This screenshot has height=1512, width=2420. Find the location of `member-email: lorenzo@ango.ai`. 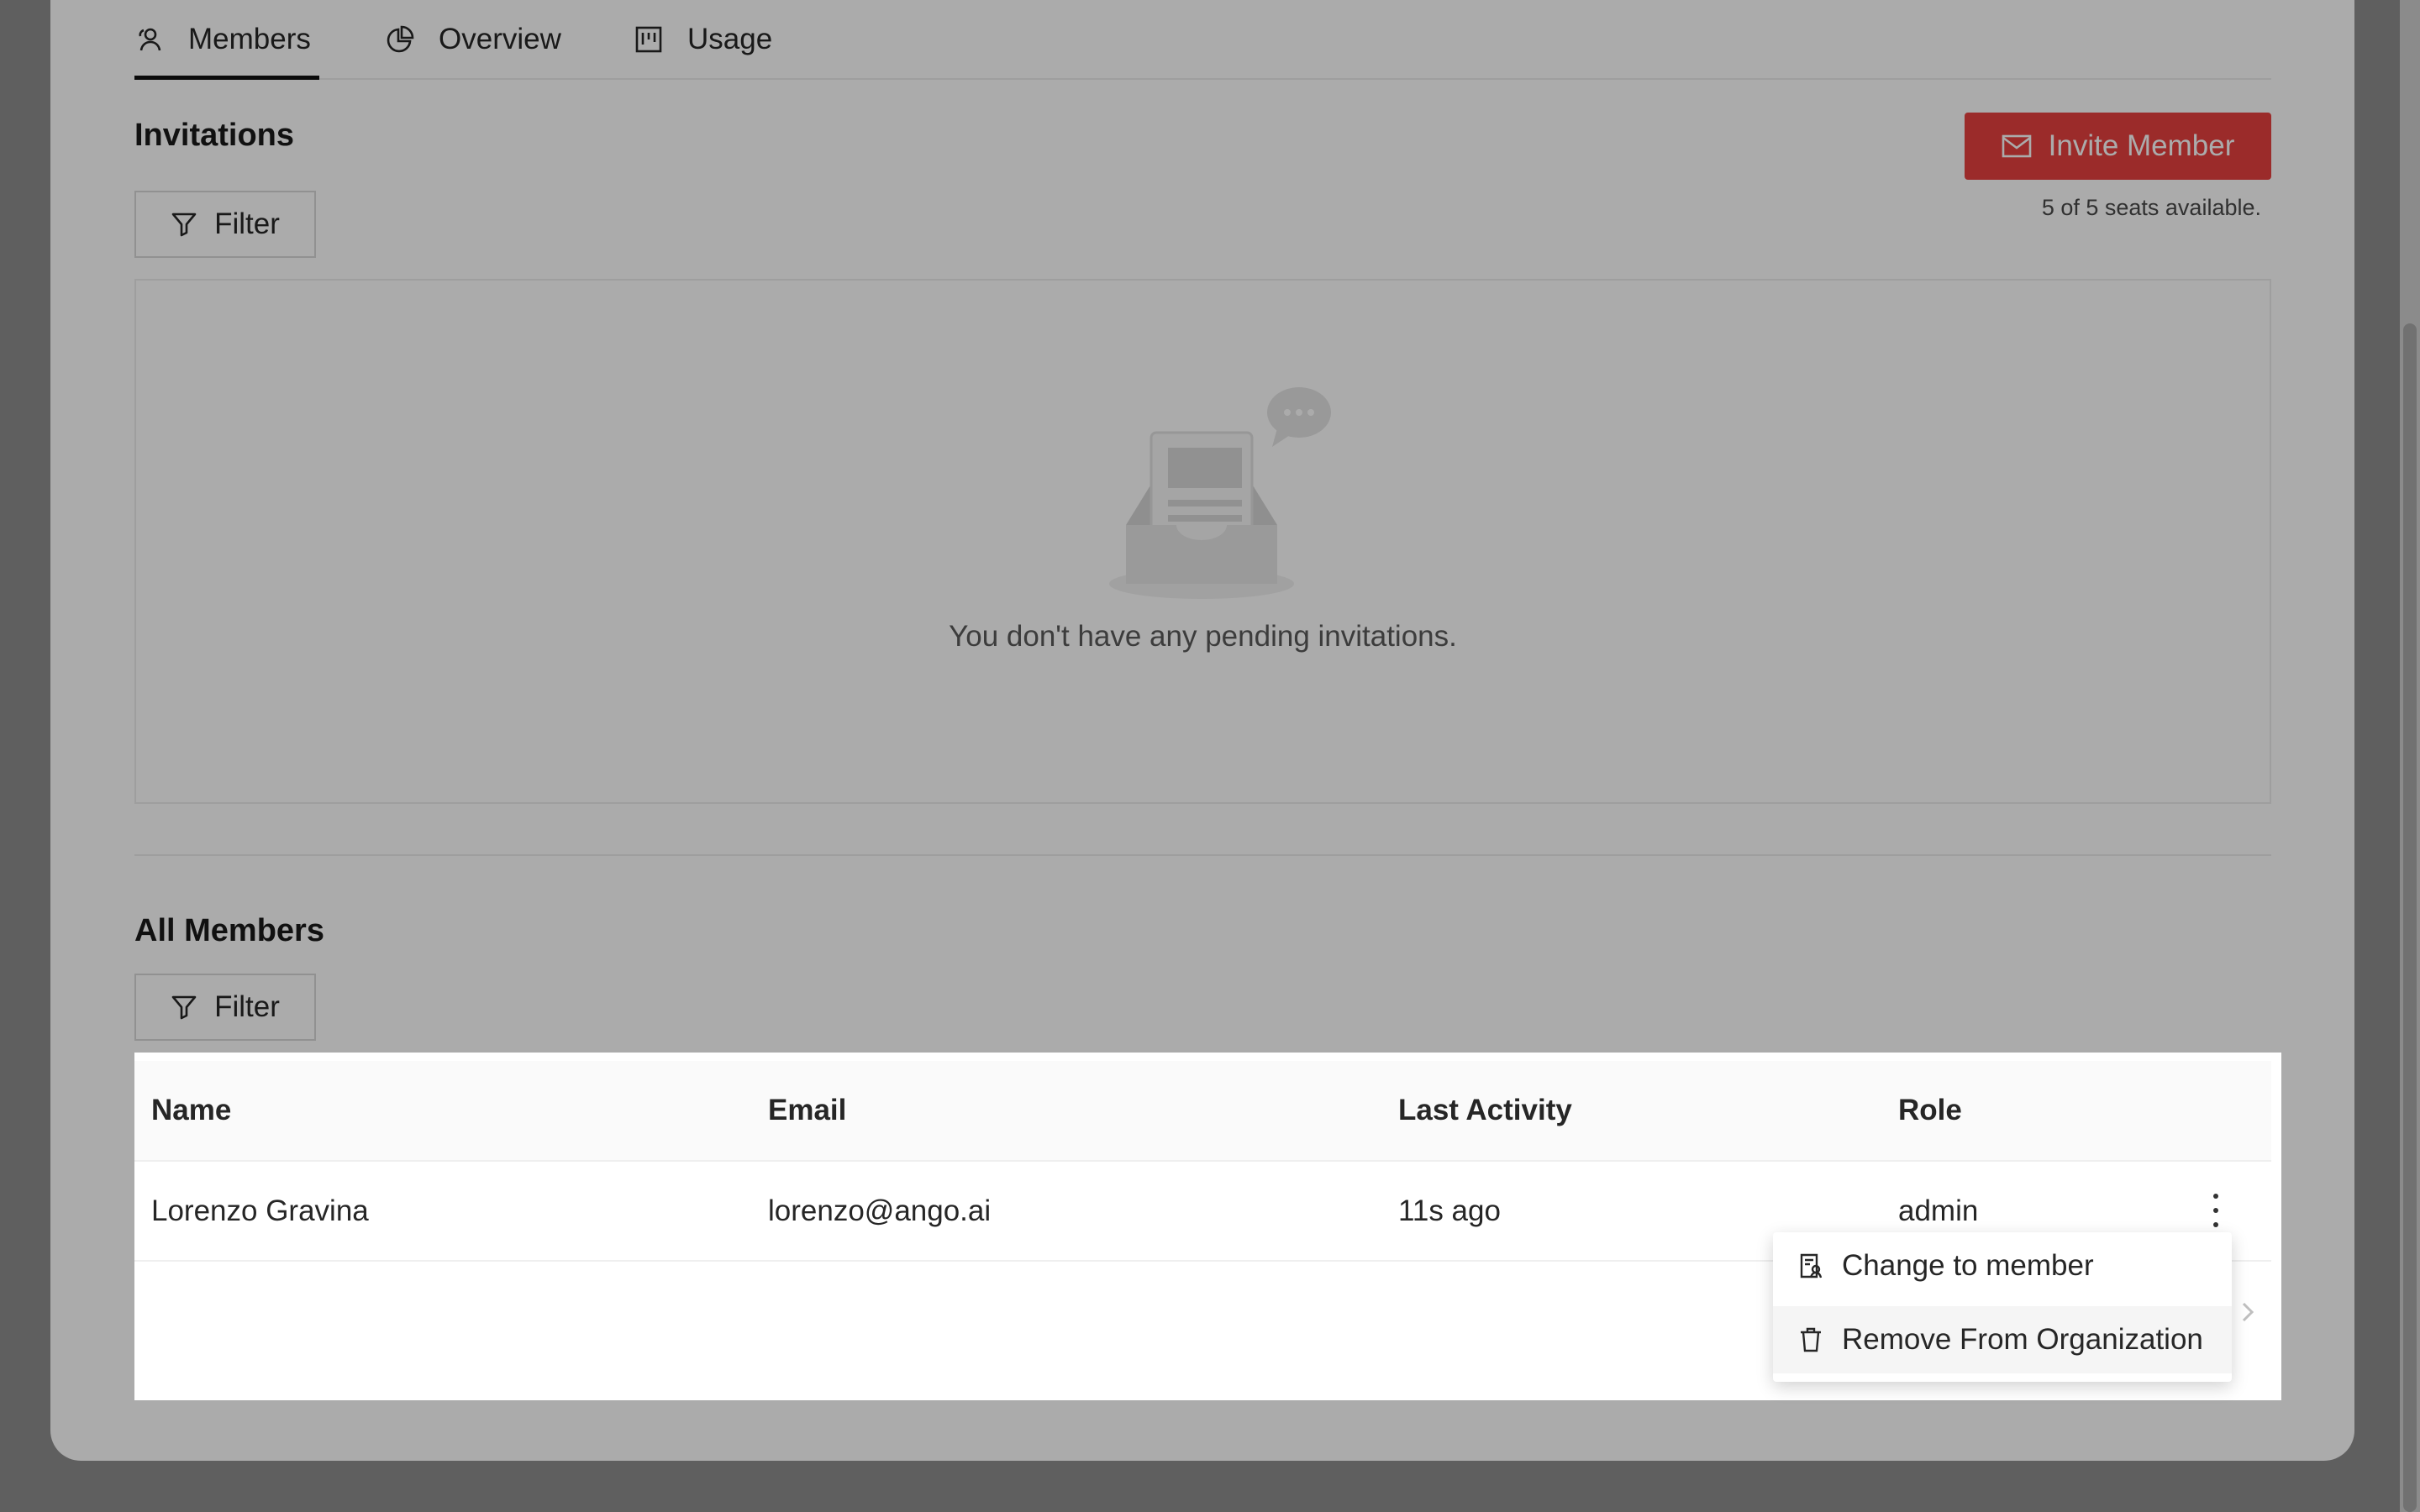

member-email: lorenzo@ango.ai is located at coordinates (880, 1210).